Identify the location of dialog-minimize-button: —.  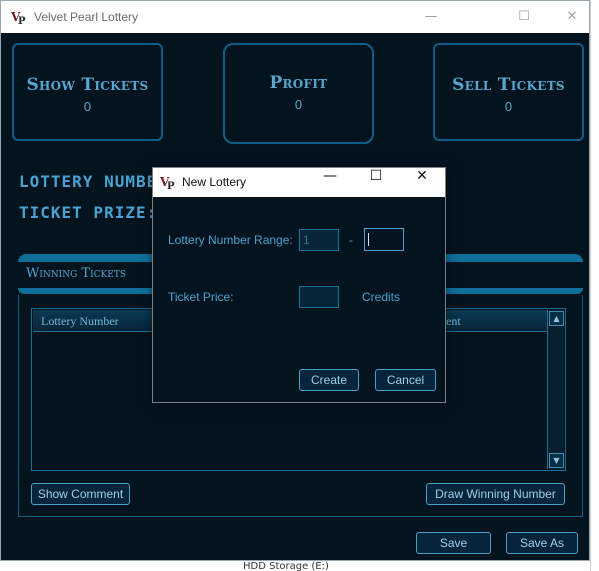
(330, 182).